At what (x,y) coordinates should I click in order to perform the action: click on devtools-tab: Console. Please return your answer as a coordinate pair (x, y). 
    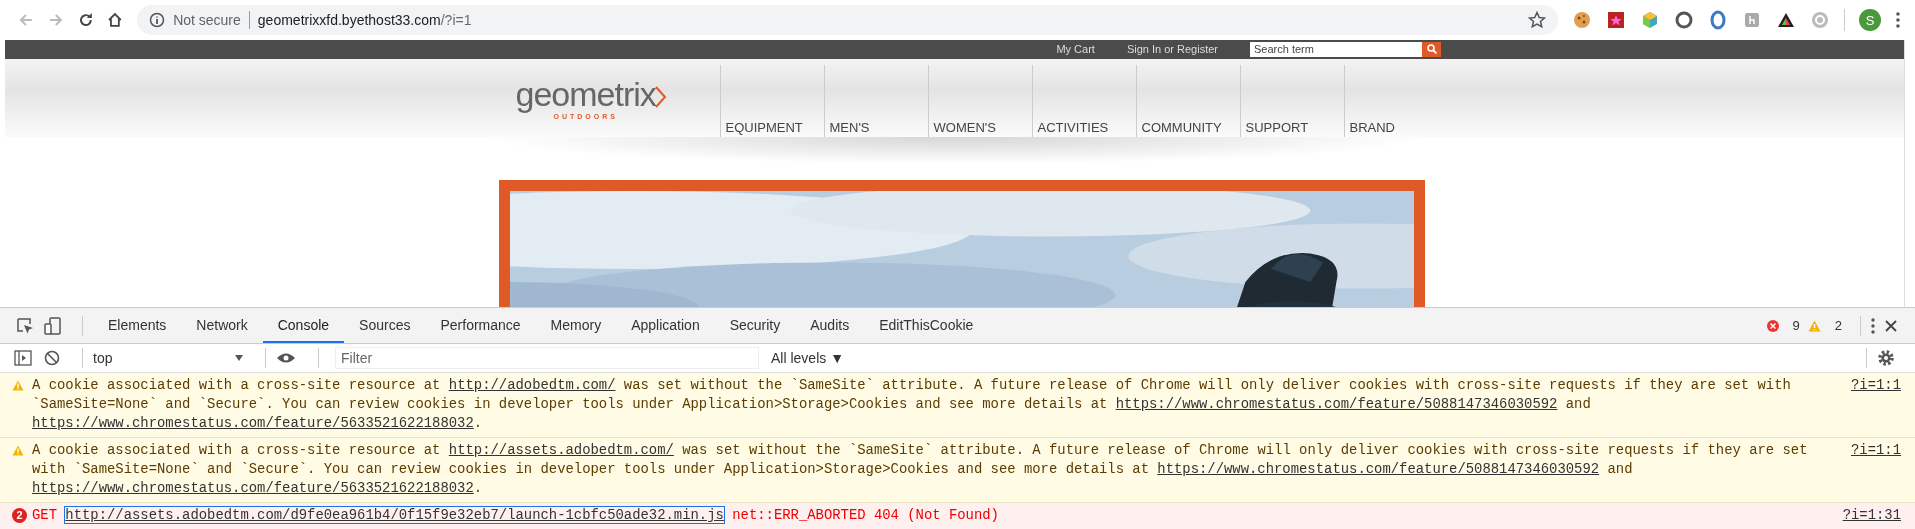
    Looking at the image, I should click on (303, 325).